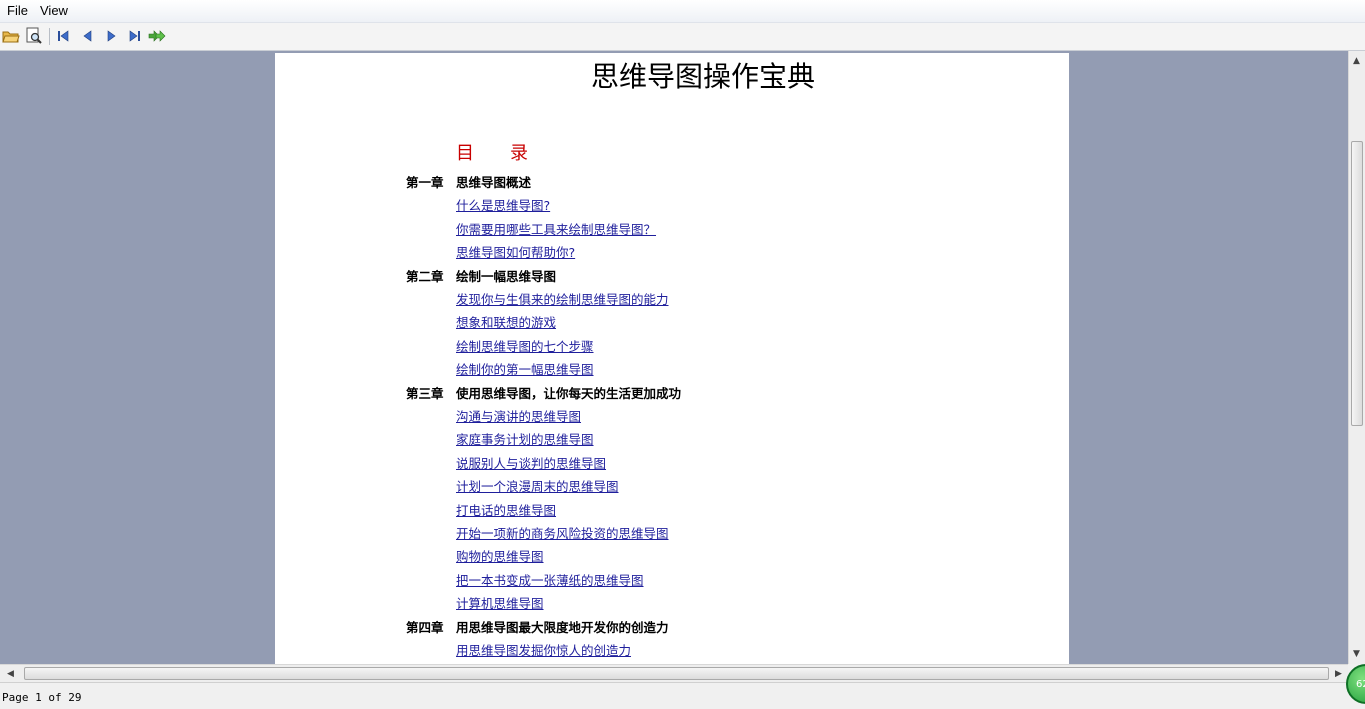 The height and width of the screenshot is (709, 1365). What do you see at coordinates (543, 649) in the screenshot?
I see `toc-section-link: 用思维导图发掘你惊人的创造力` at bounding box center [543, 649].